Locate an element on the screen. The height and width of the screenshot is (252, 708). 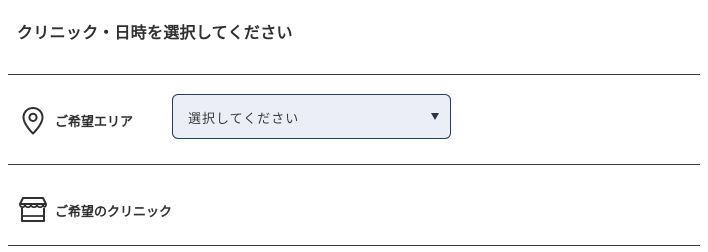
section-title: クリニック・日時を選択してください is located at coordinates (155, 32).